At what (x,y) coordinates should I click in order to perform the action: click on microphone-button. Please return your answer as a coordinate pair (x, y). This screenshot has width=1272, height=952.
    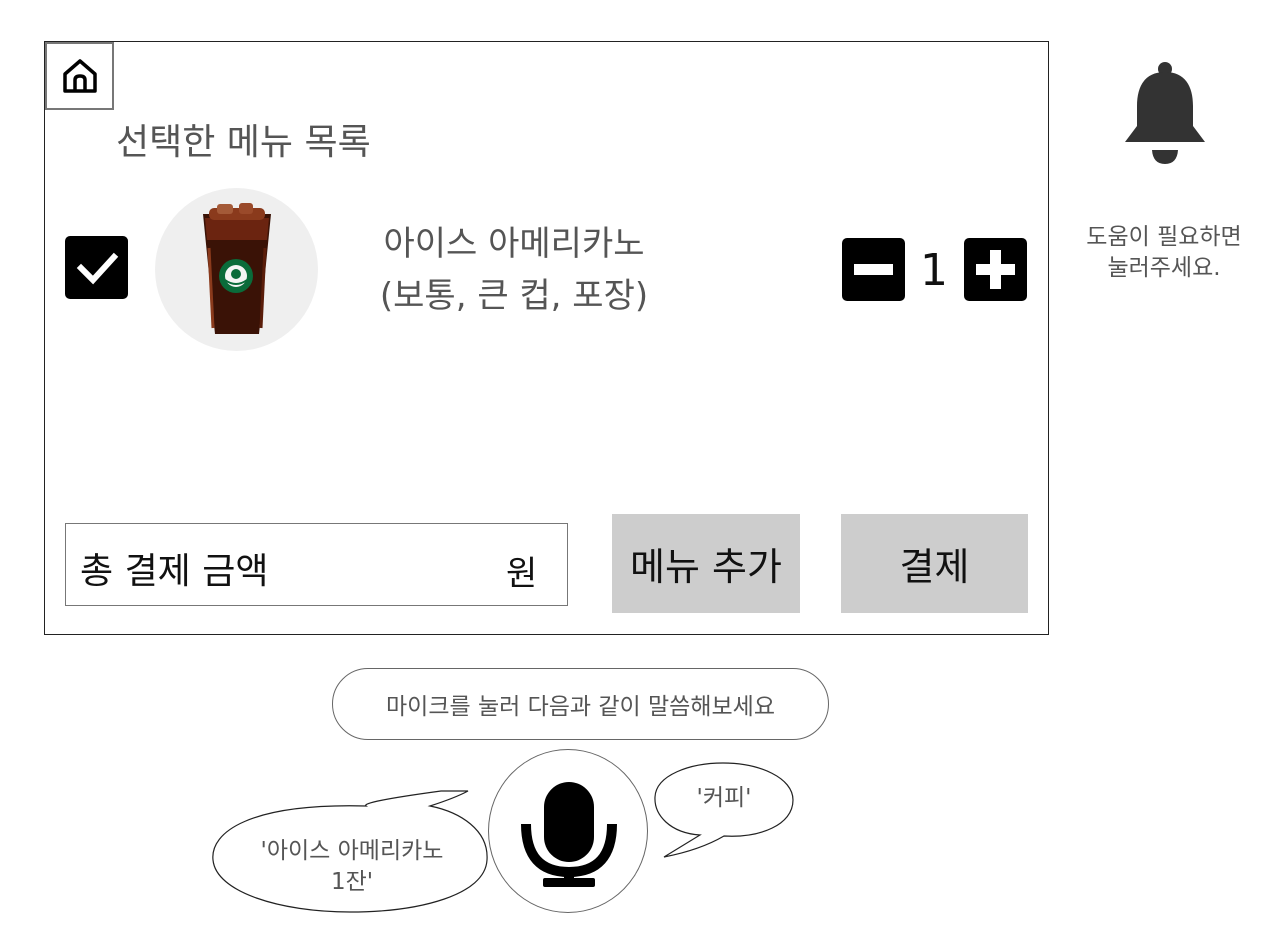
    Looking at the image, I should click on (568, 831).